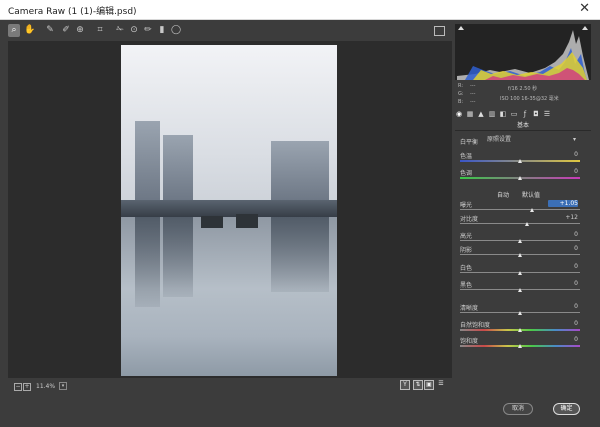 The image size is (600, 427). Describe the element at coordinates (441, 385) in the screenshot. I see `view-settings-icon: ☰` at that location.